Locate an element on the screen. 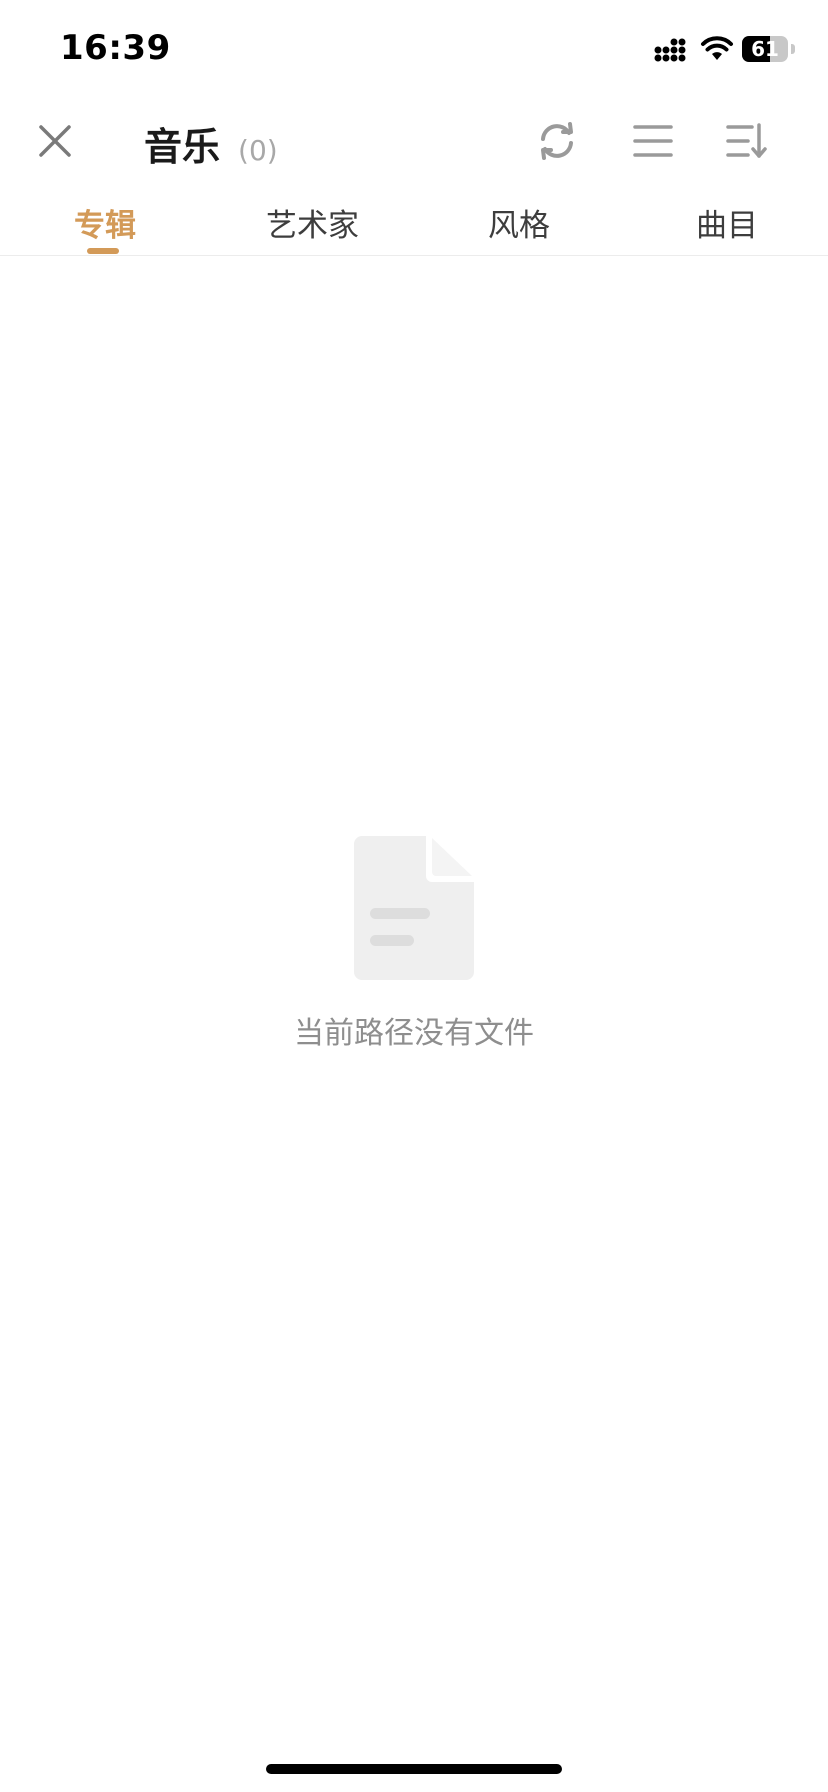 The width and height of the screenshot is (828, 1792). tab-tracks: 曲目 is located at coordinates (727, 222).